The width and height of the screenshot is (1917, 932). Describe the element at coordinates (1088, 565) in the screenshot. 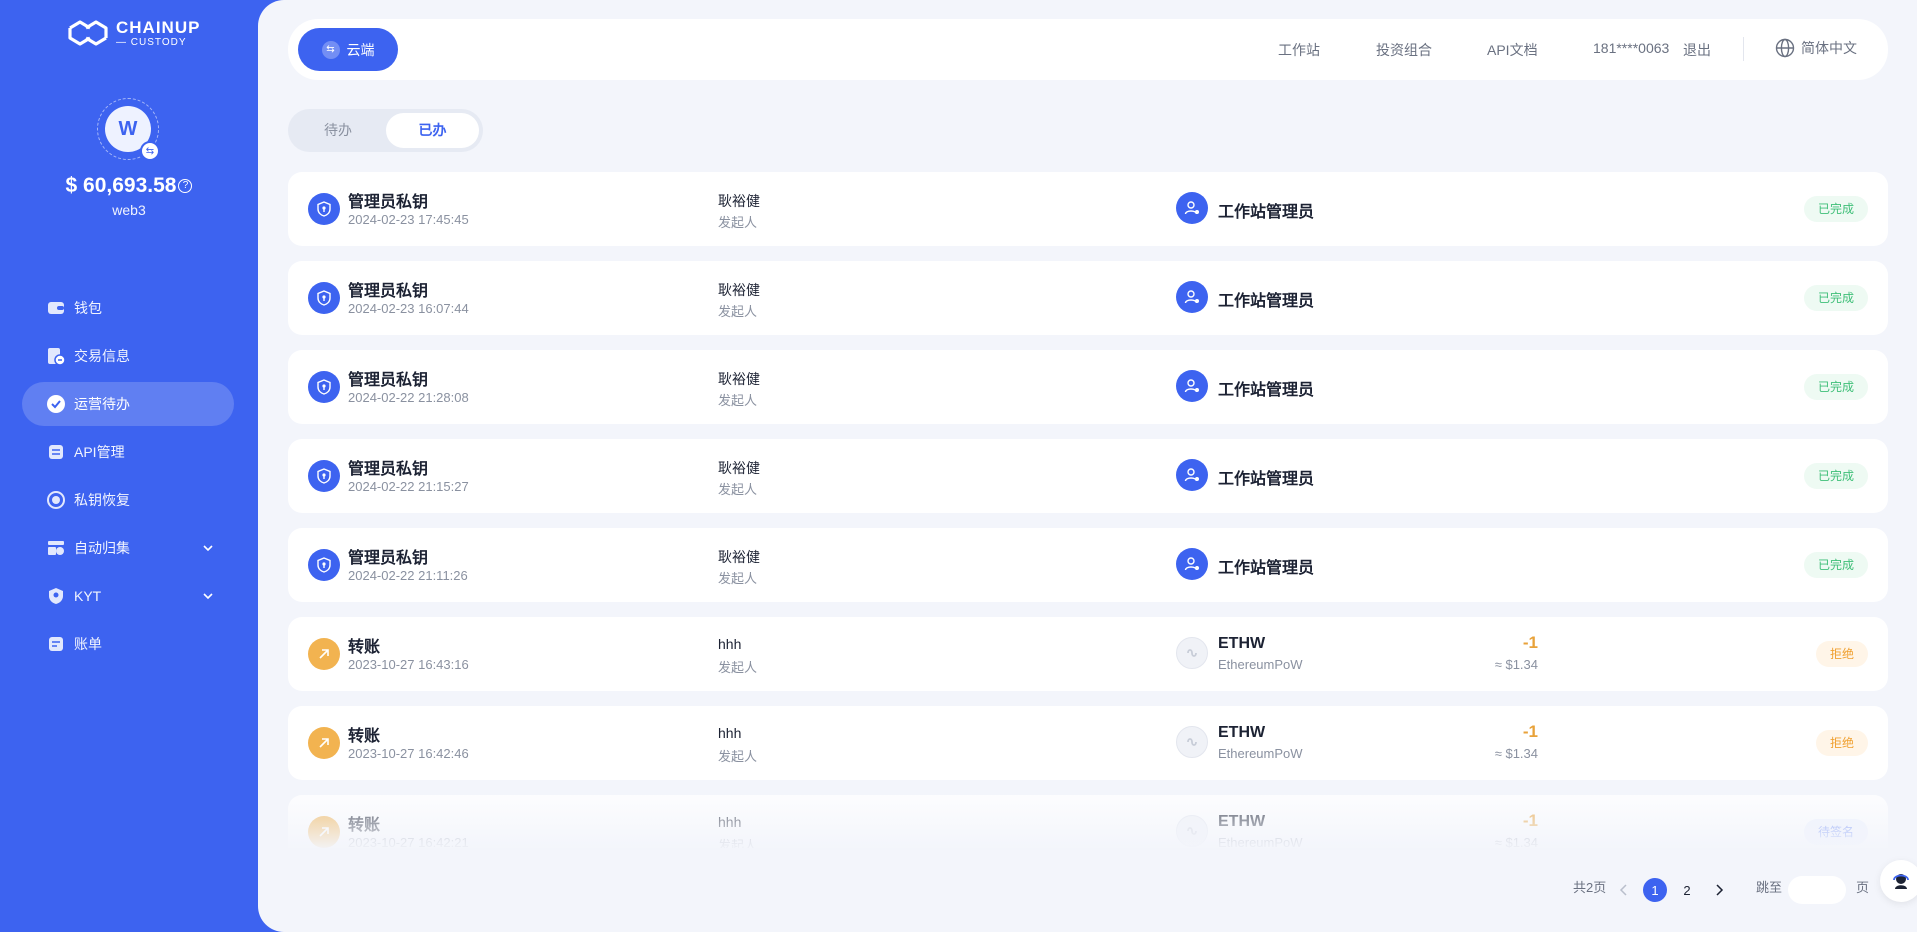

I see `task-row: 管理员私钥 2024-02-22 21:11:26 耿裕健 发起人 工作站管理员 已完成` at that location.